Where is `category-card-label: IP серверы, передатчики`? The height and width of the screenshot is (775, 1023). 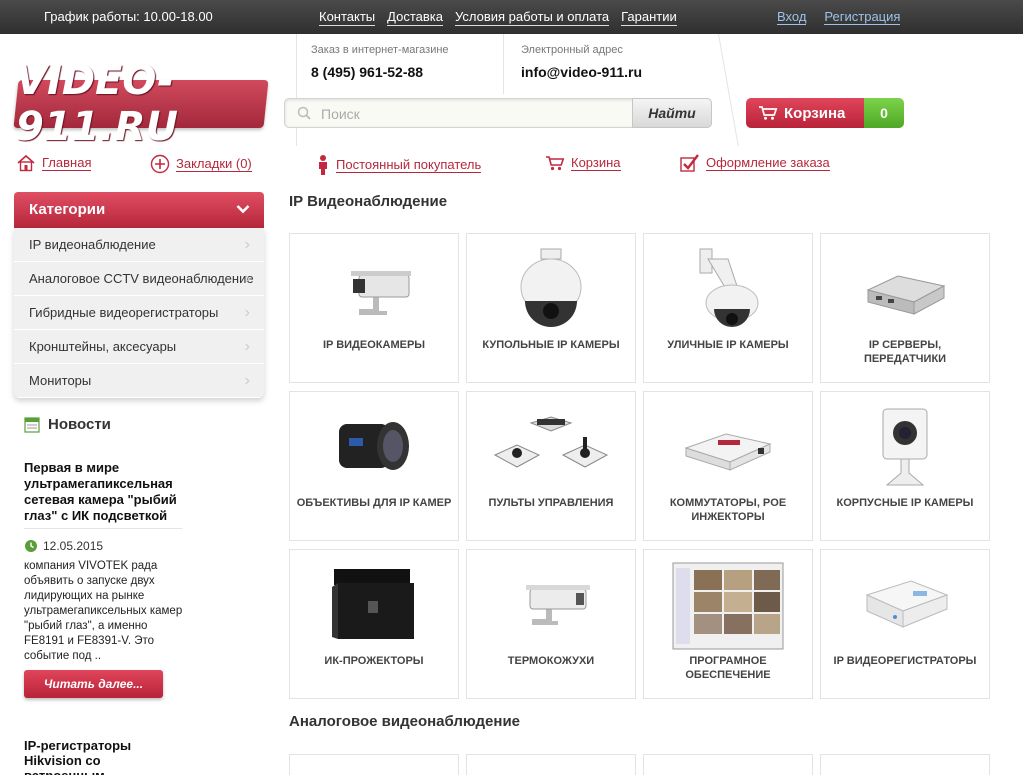
category-card-label: IP серверы, передатчики is located at coordinates (905, 352).